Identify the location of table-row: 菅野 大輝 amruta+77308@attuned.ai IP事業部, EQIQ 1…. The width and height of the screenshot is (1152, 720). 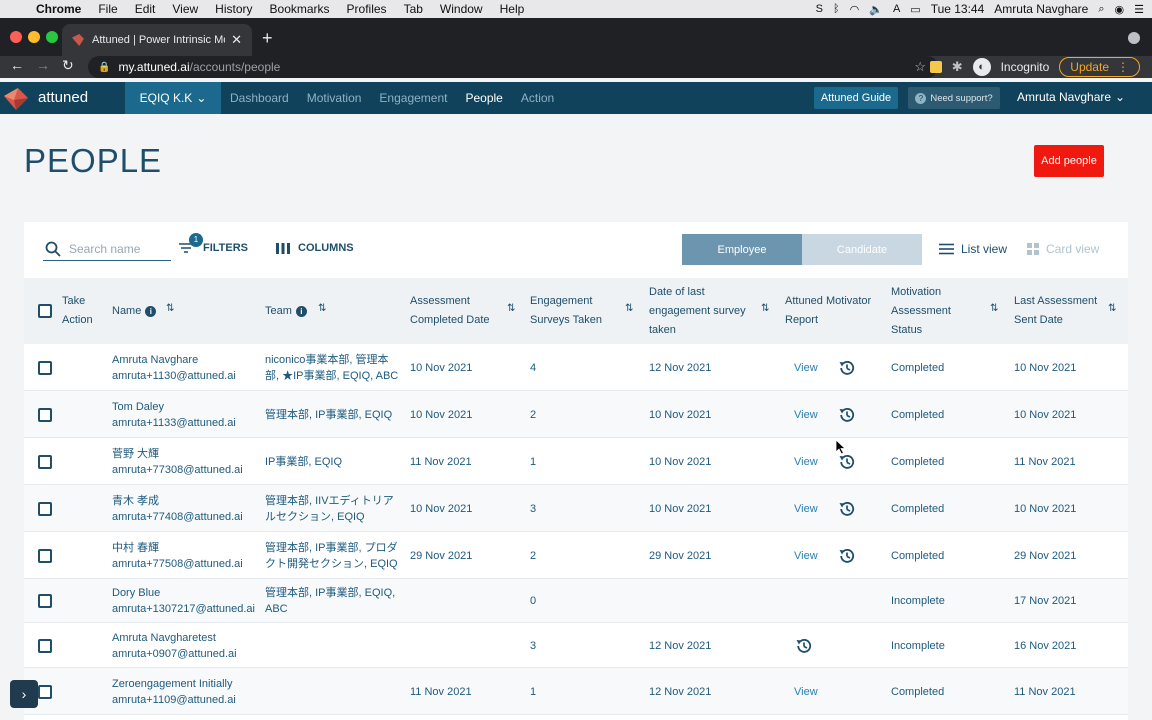
(576, 461).